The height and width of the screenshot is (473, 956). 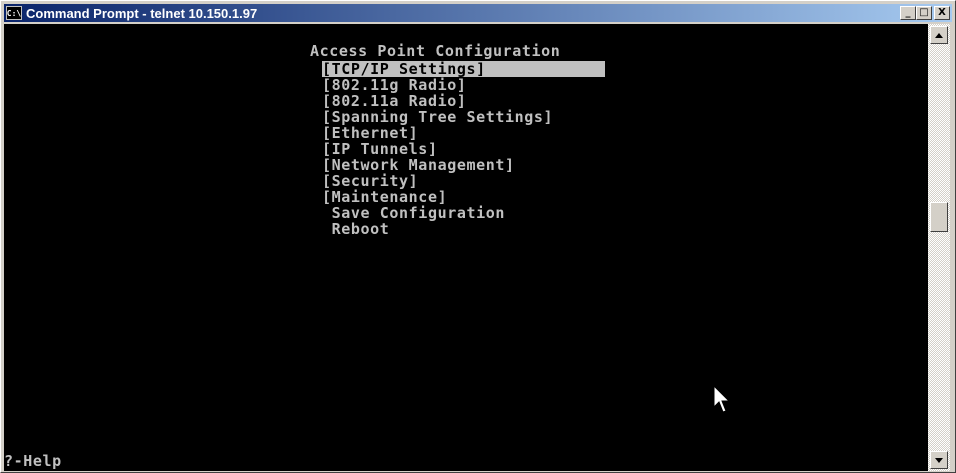 What do you see at coordinates (437, 117) in the screenshot?
I see `menu-item-spanning-tree: [Spanning Tree Settings]` at bounding box center [437, 117].